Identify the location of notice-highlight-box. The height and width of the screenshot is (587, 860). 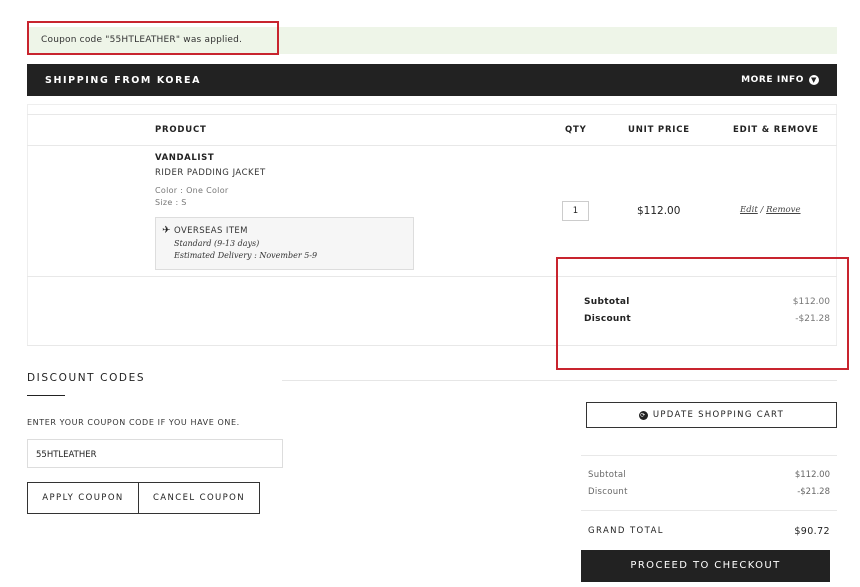
(153, 38).